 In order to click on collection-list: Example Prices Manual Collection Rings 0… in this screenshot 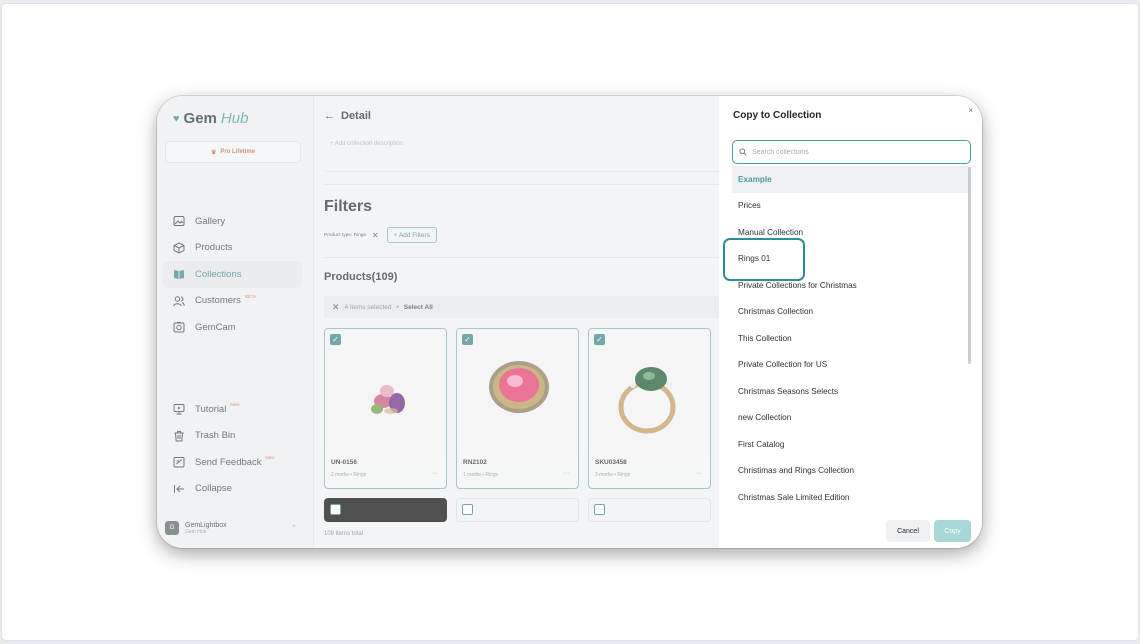, I will do `click(850, 338)`.